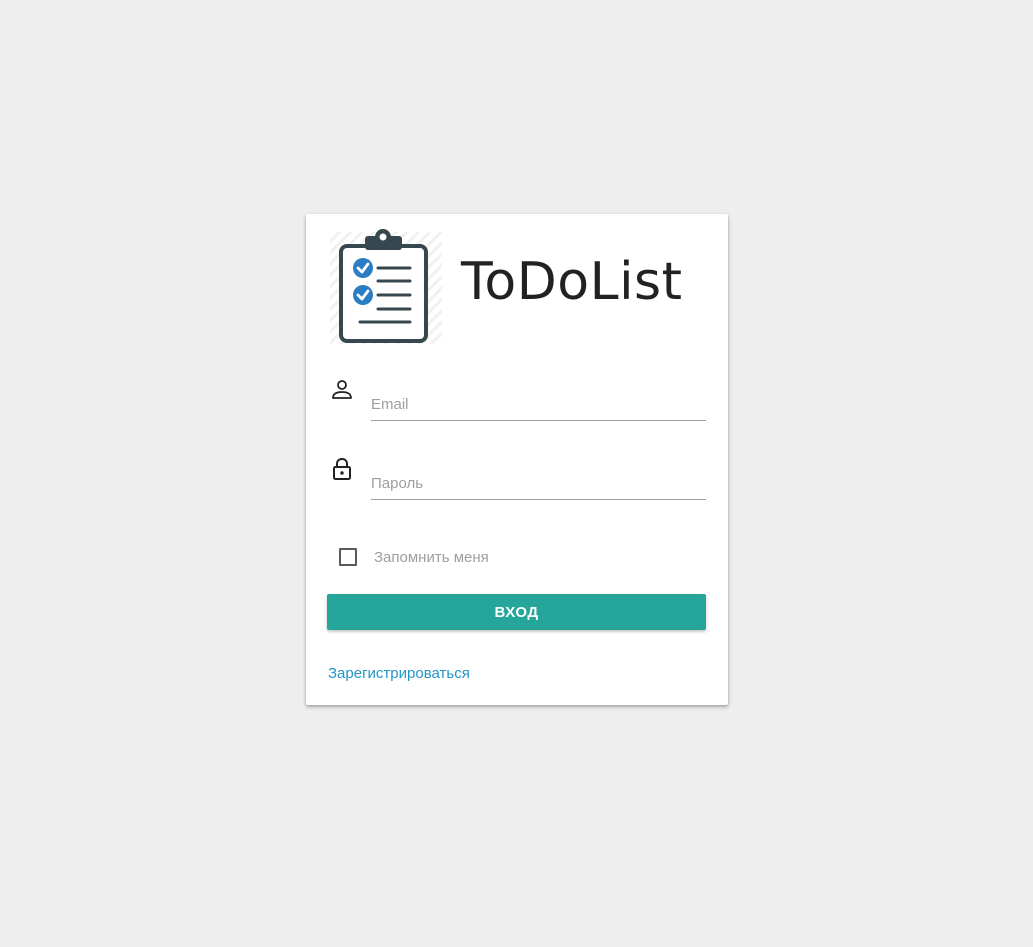  I want to click on email-field-wrapper, so click(538, 399).